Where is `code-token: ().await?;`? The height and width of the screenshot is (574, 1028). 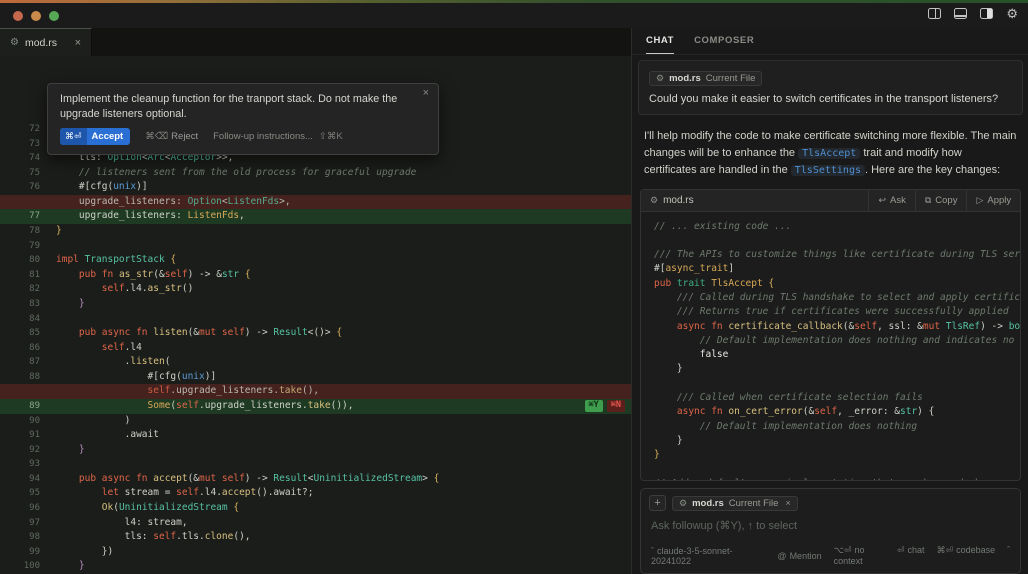
code-token: ().await?; is located at coordinates (285, 493).